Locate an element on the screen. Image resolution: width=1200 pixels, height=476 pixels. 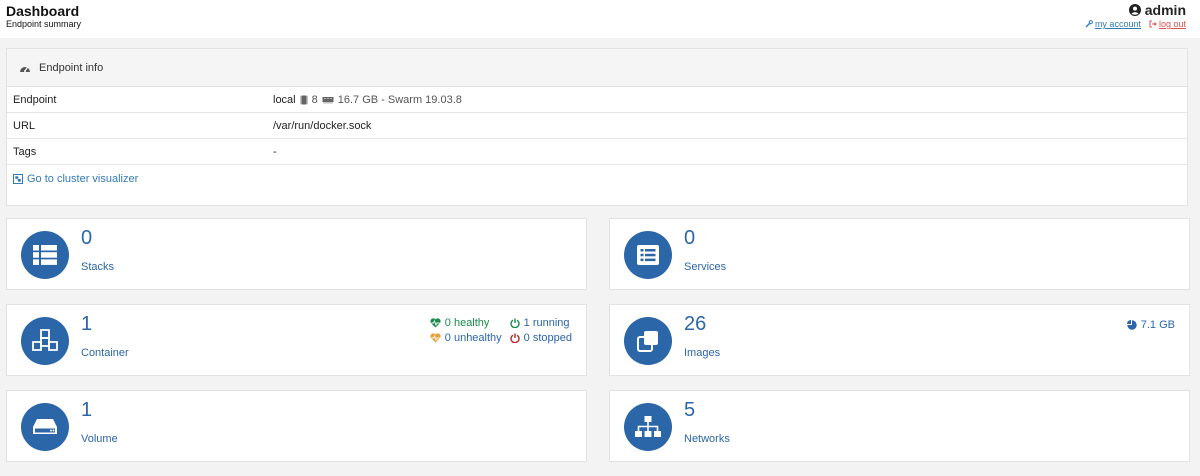
images-size-text: 7.1 GB is located at coordinates (1157, 325).